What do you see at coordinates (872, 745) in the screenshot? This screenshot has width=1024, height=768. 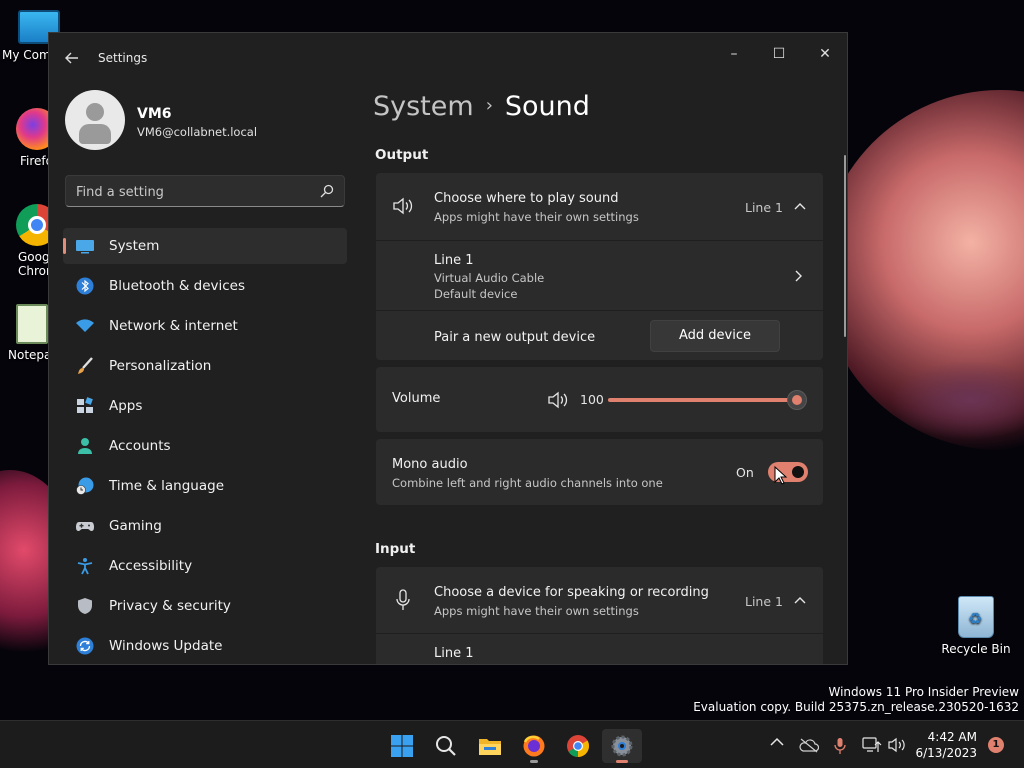 I see `network-icon` at bounding box center [872, 745].